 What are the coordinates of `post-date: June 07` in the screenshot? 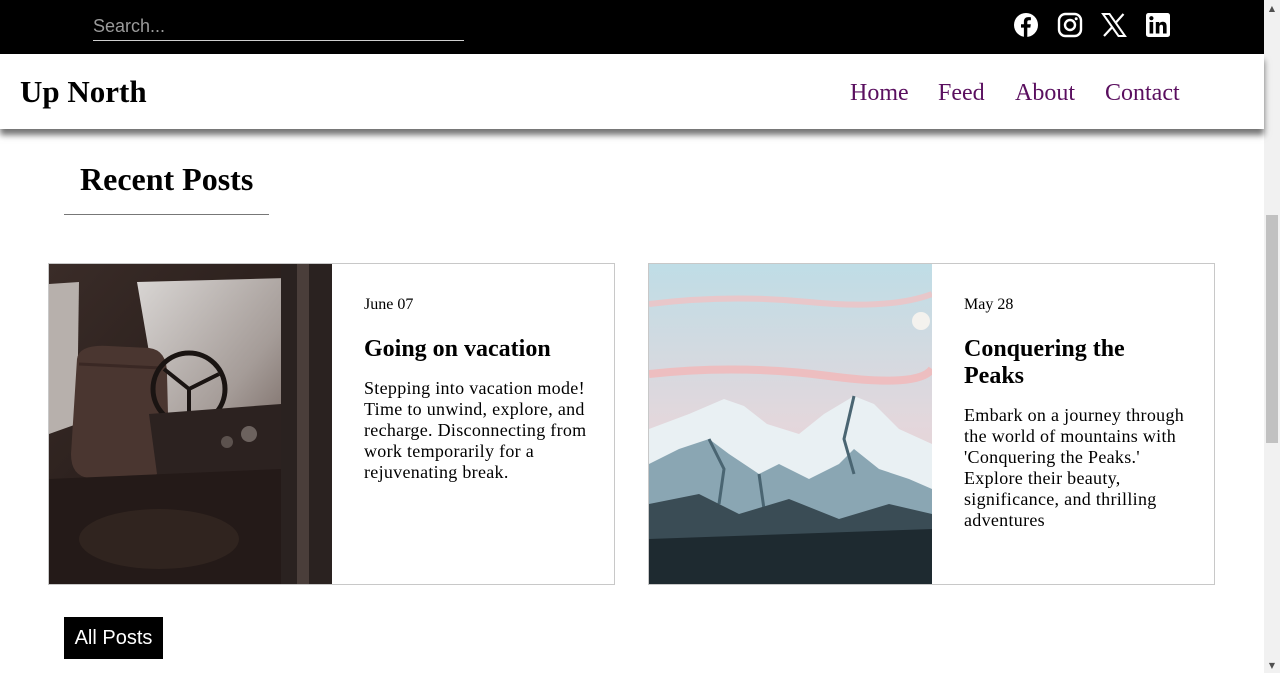 It's located at (389, 304).